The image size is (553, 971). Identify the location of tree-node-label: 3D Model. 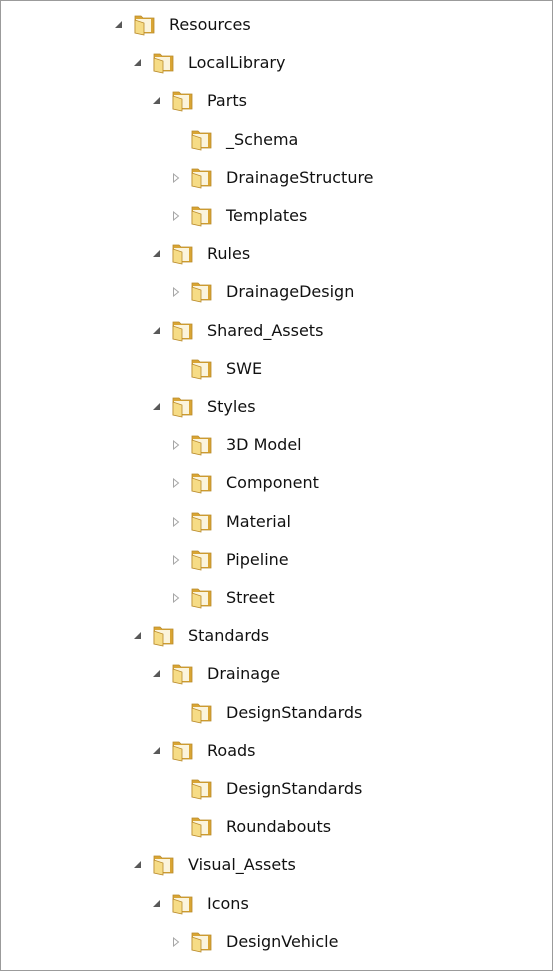
(264, 445).